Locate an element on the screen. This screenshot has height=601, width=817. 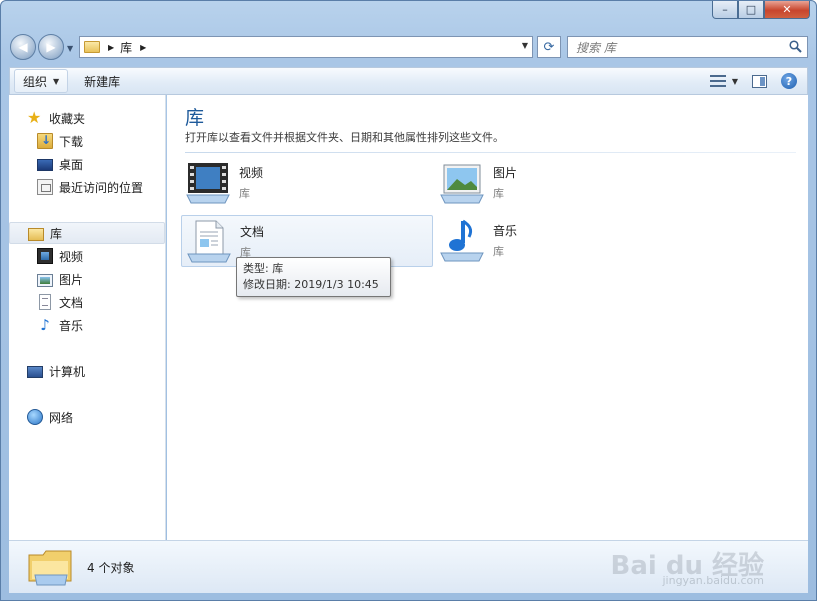
back-button: ◀ is located at coordinates (23, 47).